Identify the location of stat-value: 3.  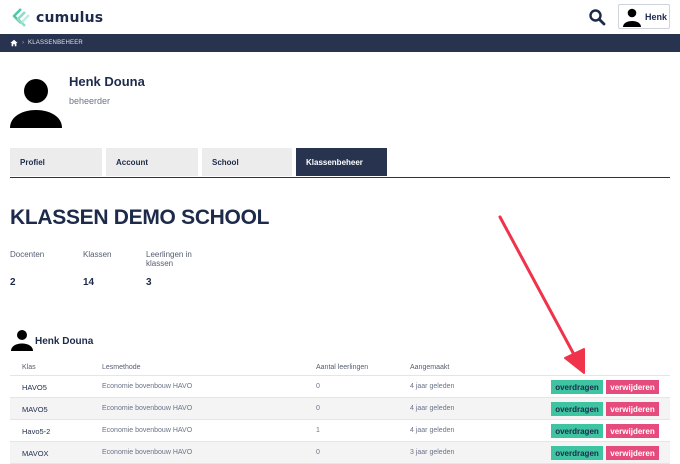
(149, 282).